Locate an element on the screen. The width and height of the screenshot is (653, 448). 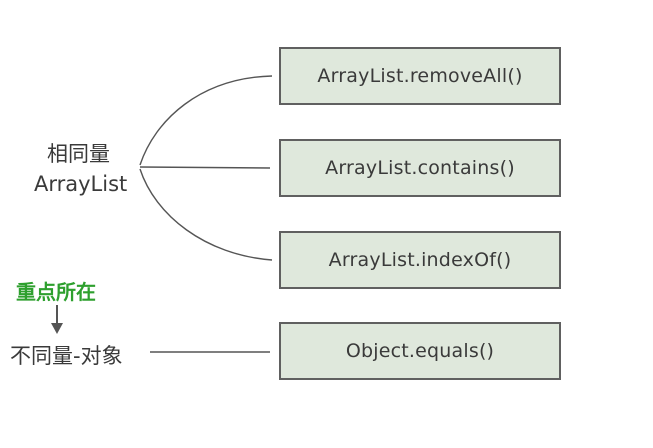
connector-to-removeall is located at coordinates (206, 120).